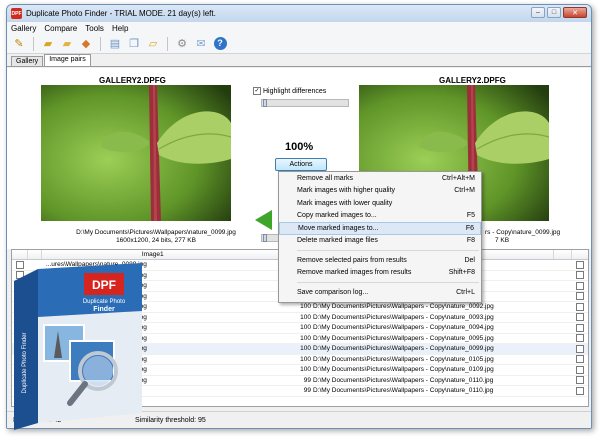 This screenshot has width=600, height=437. What do you see at coordinates (380, 228) in the screenshot?
I see `menu-item-move-marked: Move marked images to... F6` at bounding box center [380, 228].